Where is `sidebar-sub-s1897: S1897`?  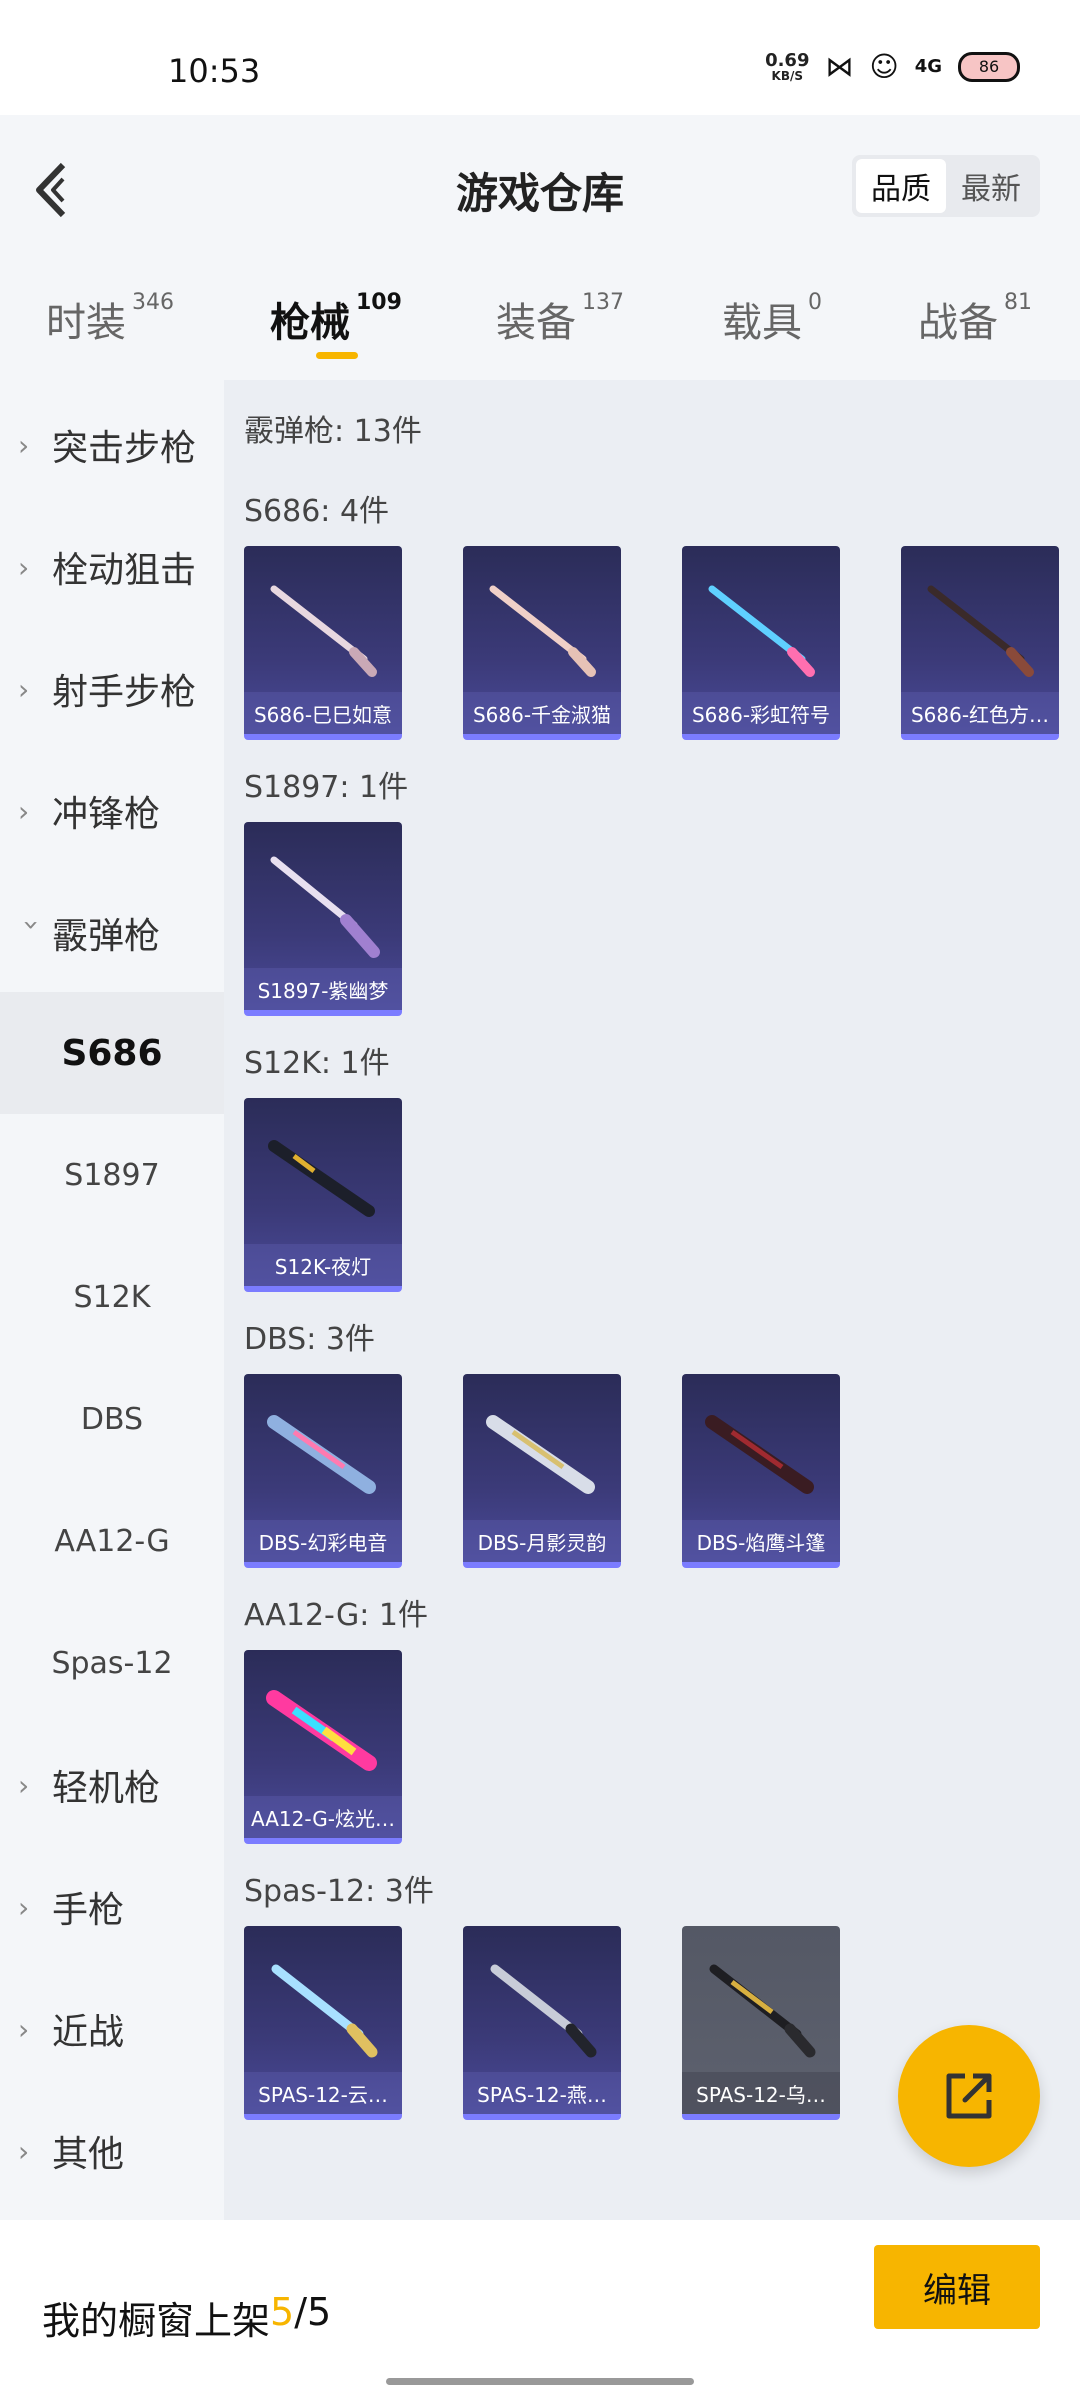
sidebar-sub-s1897: S1897 is located at coordinates (112, 1175).